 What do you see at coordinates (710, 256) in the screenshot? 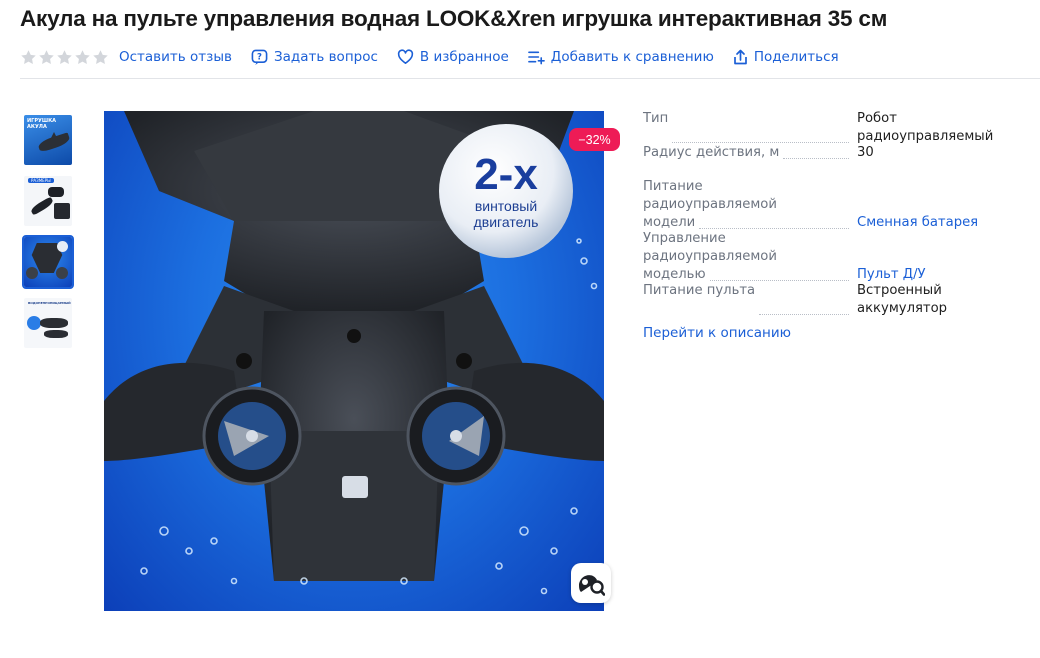
I see `spec-key: Управление радиоуправляемой моделью` at bounding box center [710, 256].